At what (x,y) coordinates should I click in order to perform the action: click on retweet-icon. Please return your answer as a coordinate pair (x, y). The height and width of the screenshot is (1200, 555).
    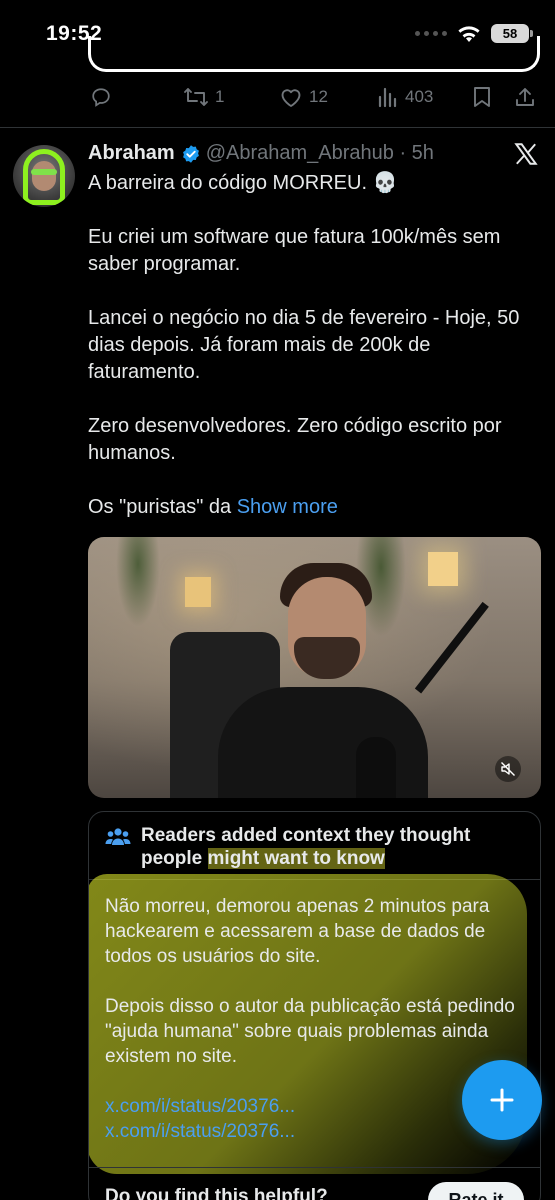
    Looking at the image, I should click on (196, 97).